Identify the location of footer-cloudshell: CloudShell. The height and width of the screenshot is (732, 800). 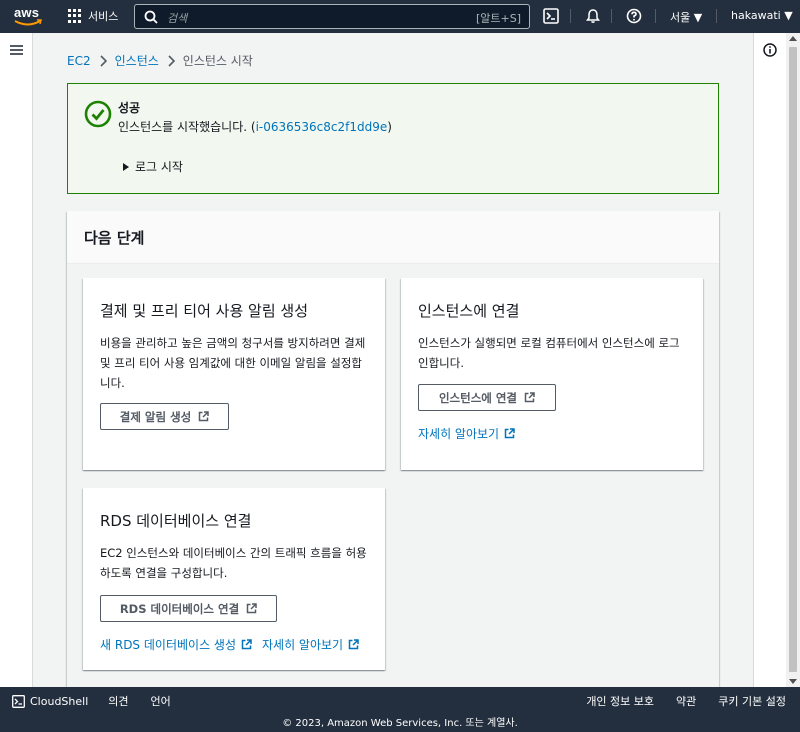
(50, 701).